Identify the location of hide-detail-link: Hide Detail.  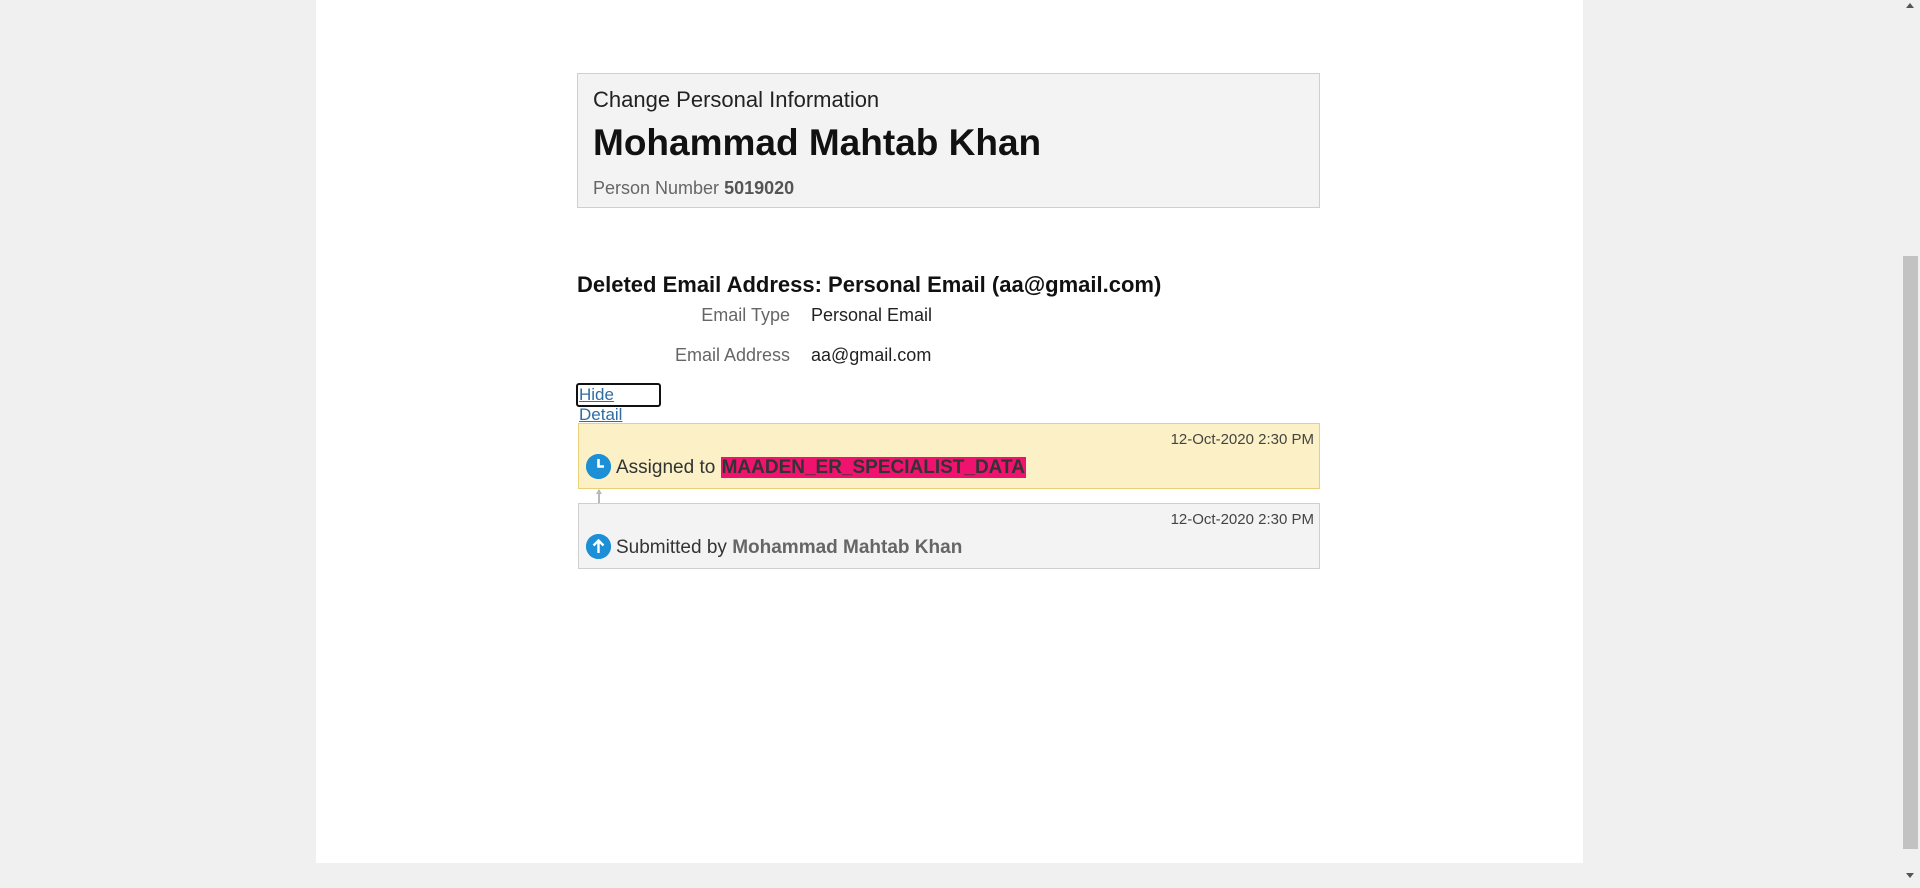
(618, 403).